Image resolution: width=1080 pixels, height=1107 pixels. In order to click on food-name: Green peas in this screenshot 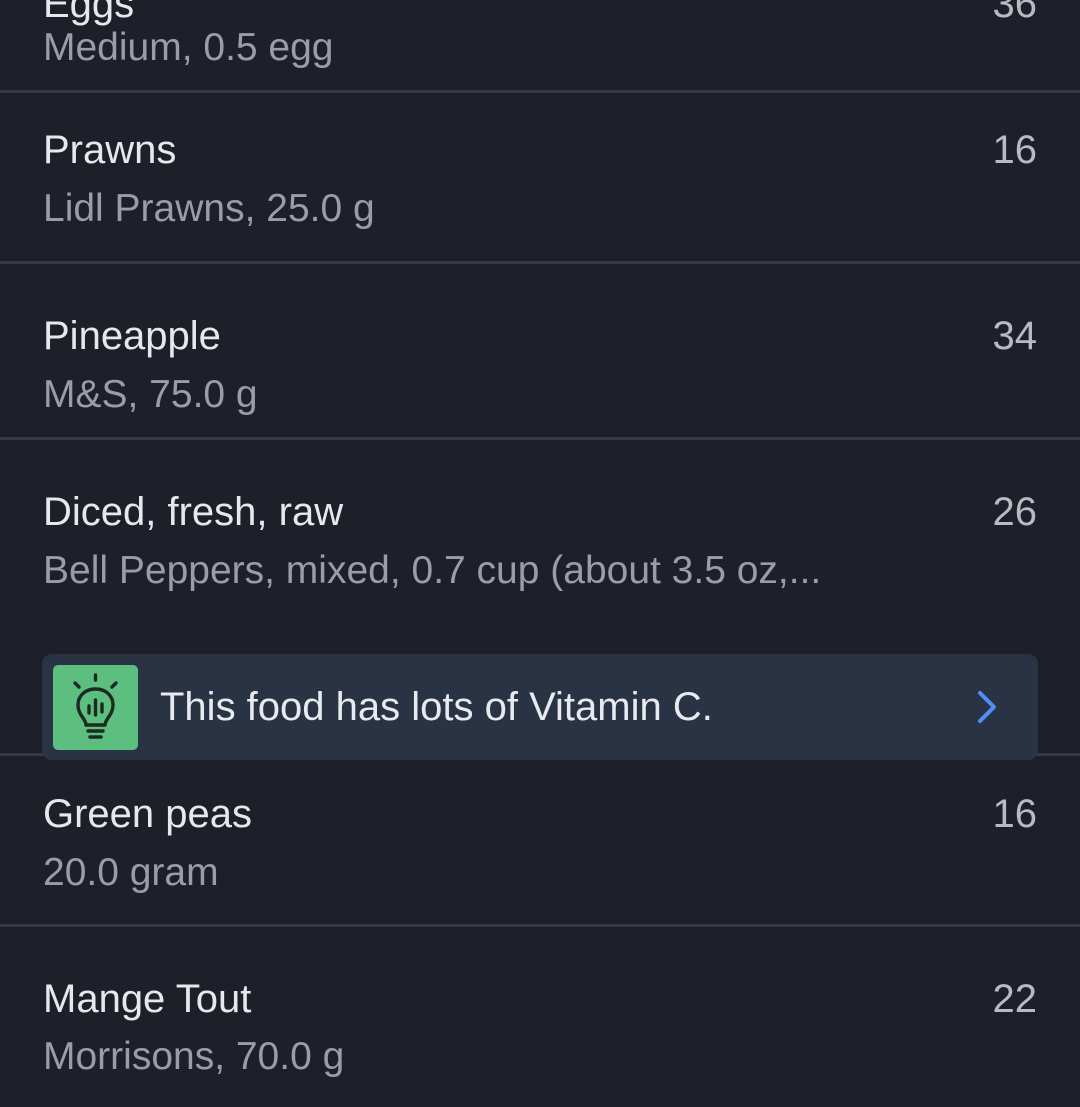, I will do `click(148, 814)`.